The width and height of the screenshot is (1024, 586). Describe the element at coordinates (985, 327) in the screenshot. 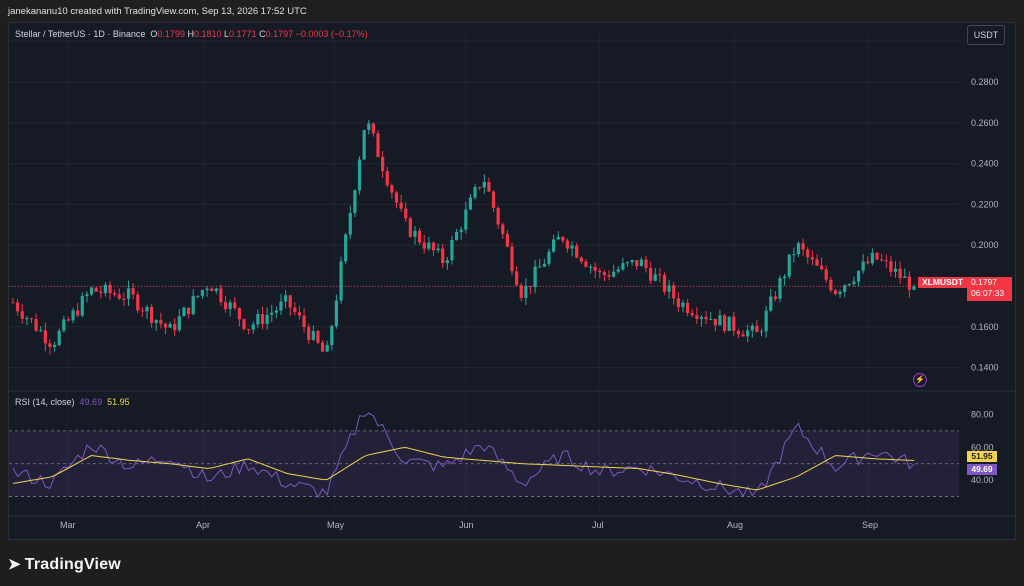

I see `price-tick-label: 0.1600` at that location.